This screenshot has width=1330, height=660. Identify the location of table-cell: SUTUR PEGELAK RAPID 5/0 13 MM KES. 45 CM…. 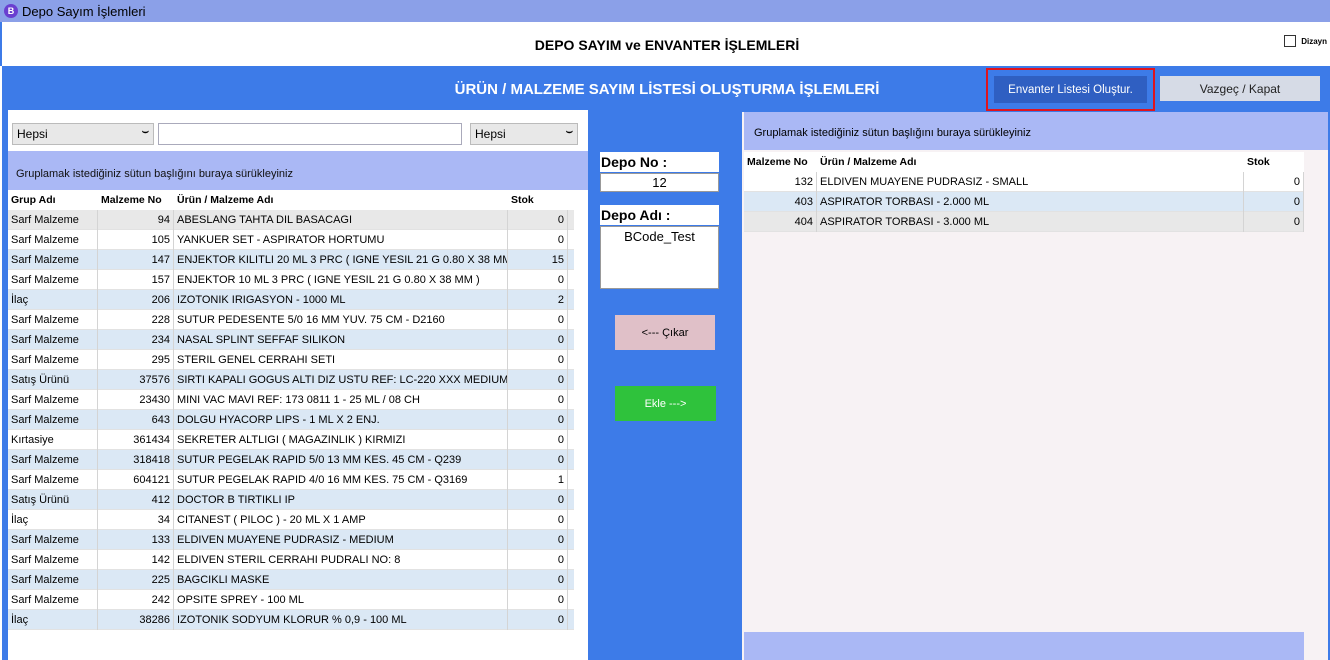
(341, 459).